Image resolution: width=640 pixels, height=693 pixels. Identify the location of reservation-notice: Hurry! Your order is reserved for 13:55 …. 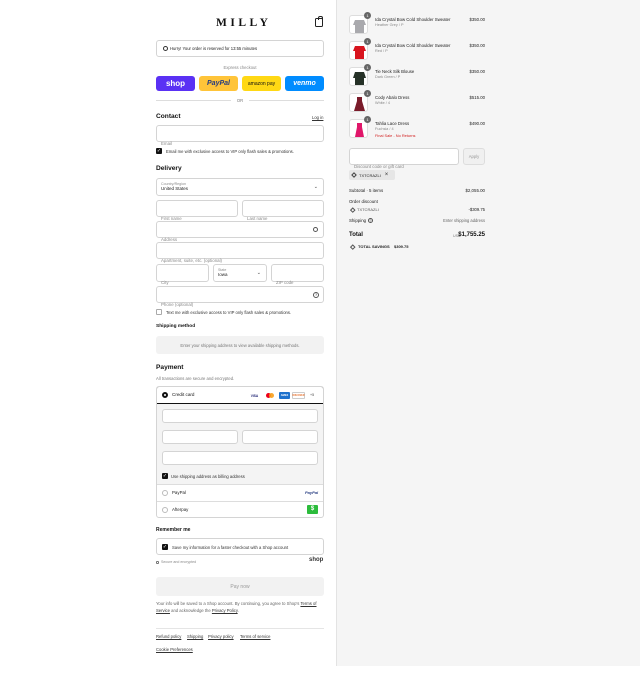
(240, 48).